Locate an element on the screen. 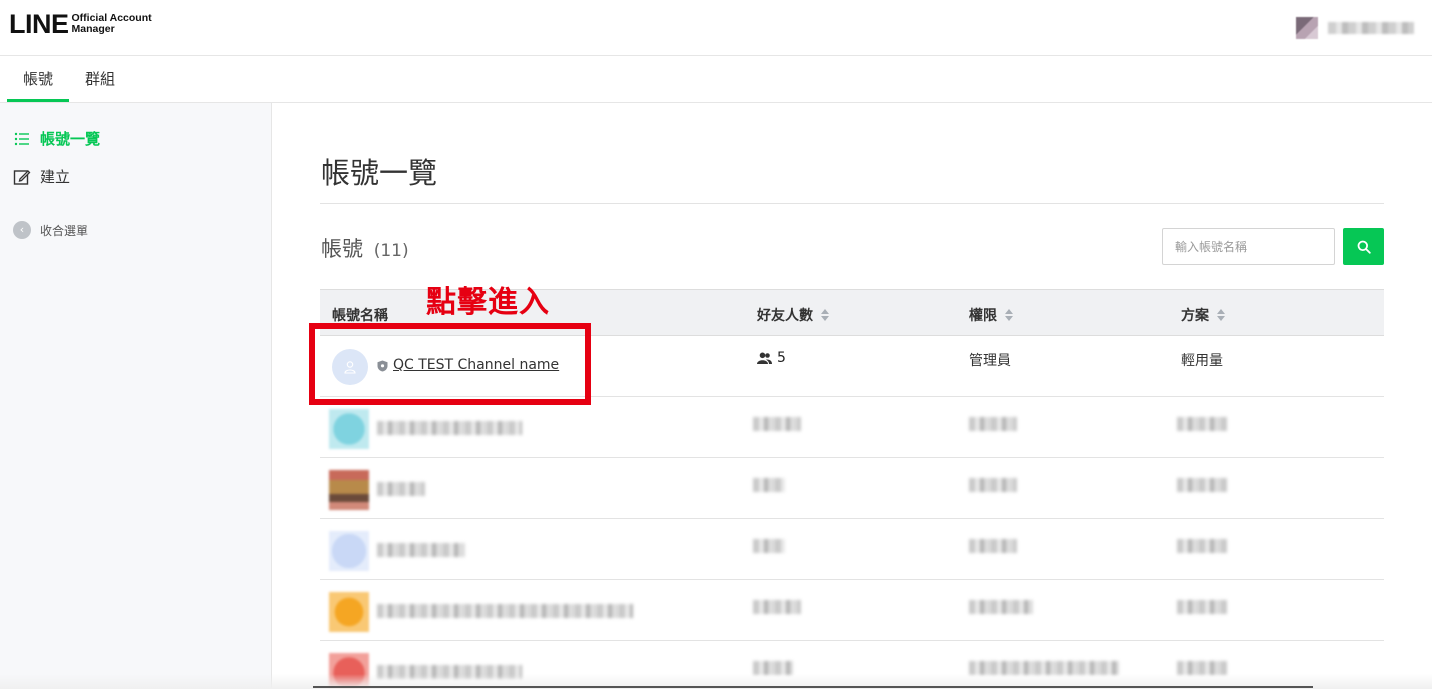 This screenshot has height=689, width=1432. friends-count: 5 is located at coordinates (771, 358).